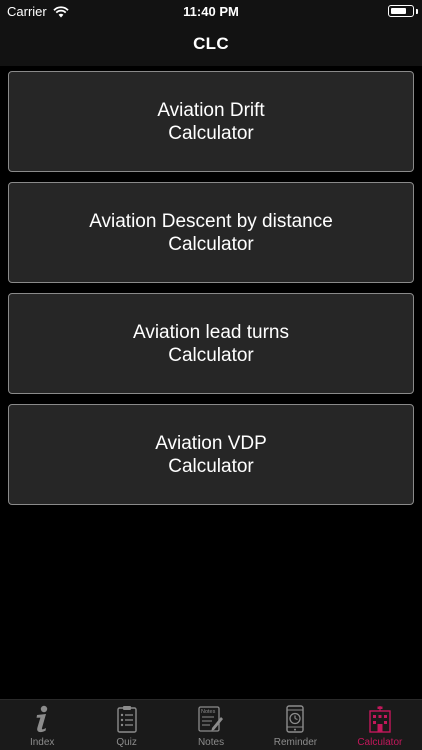 The image size is (422, 750). I want to click on building-icon, so click(380, 719).